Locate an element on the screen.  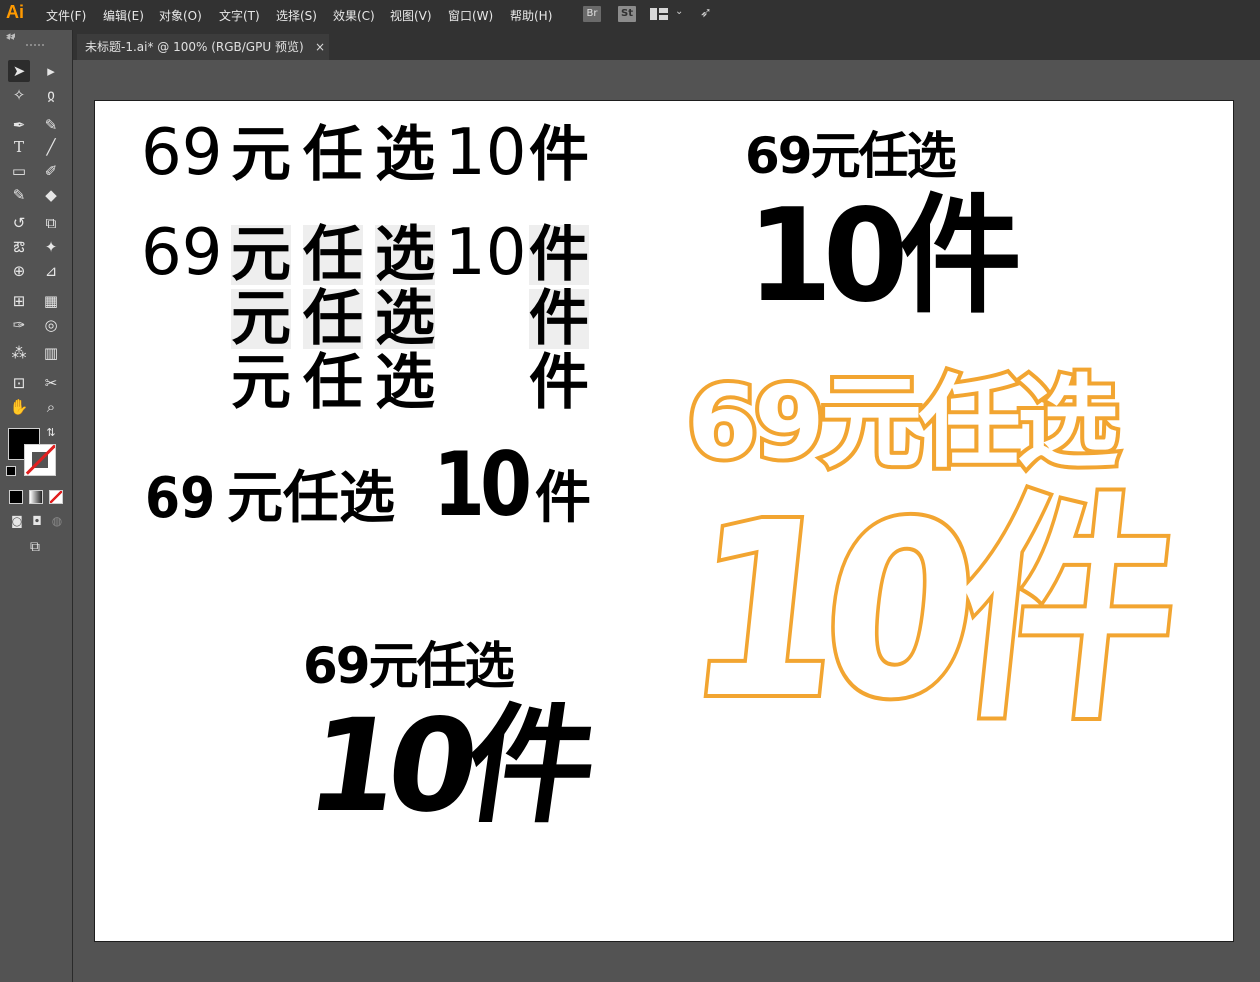
art-text-orange-10-jian: 10件 is located at coordinates (924, 611).